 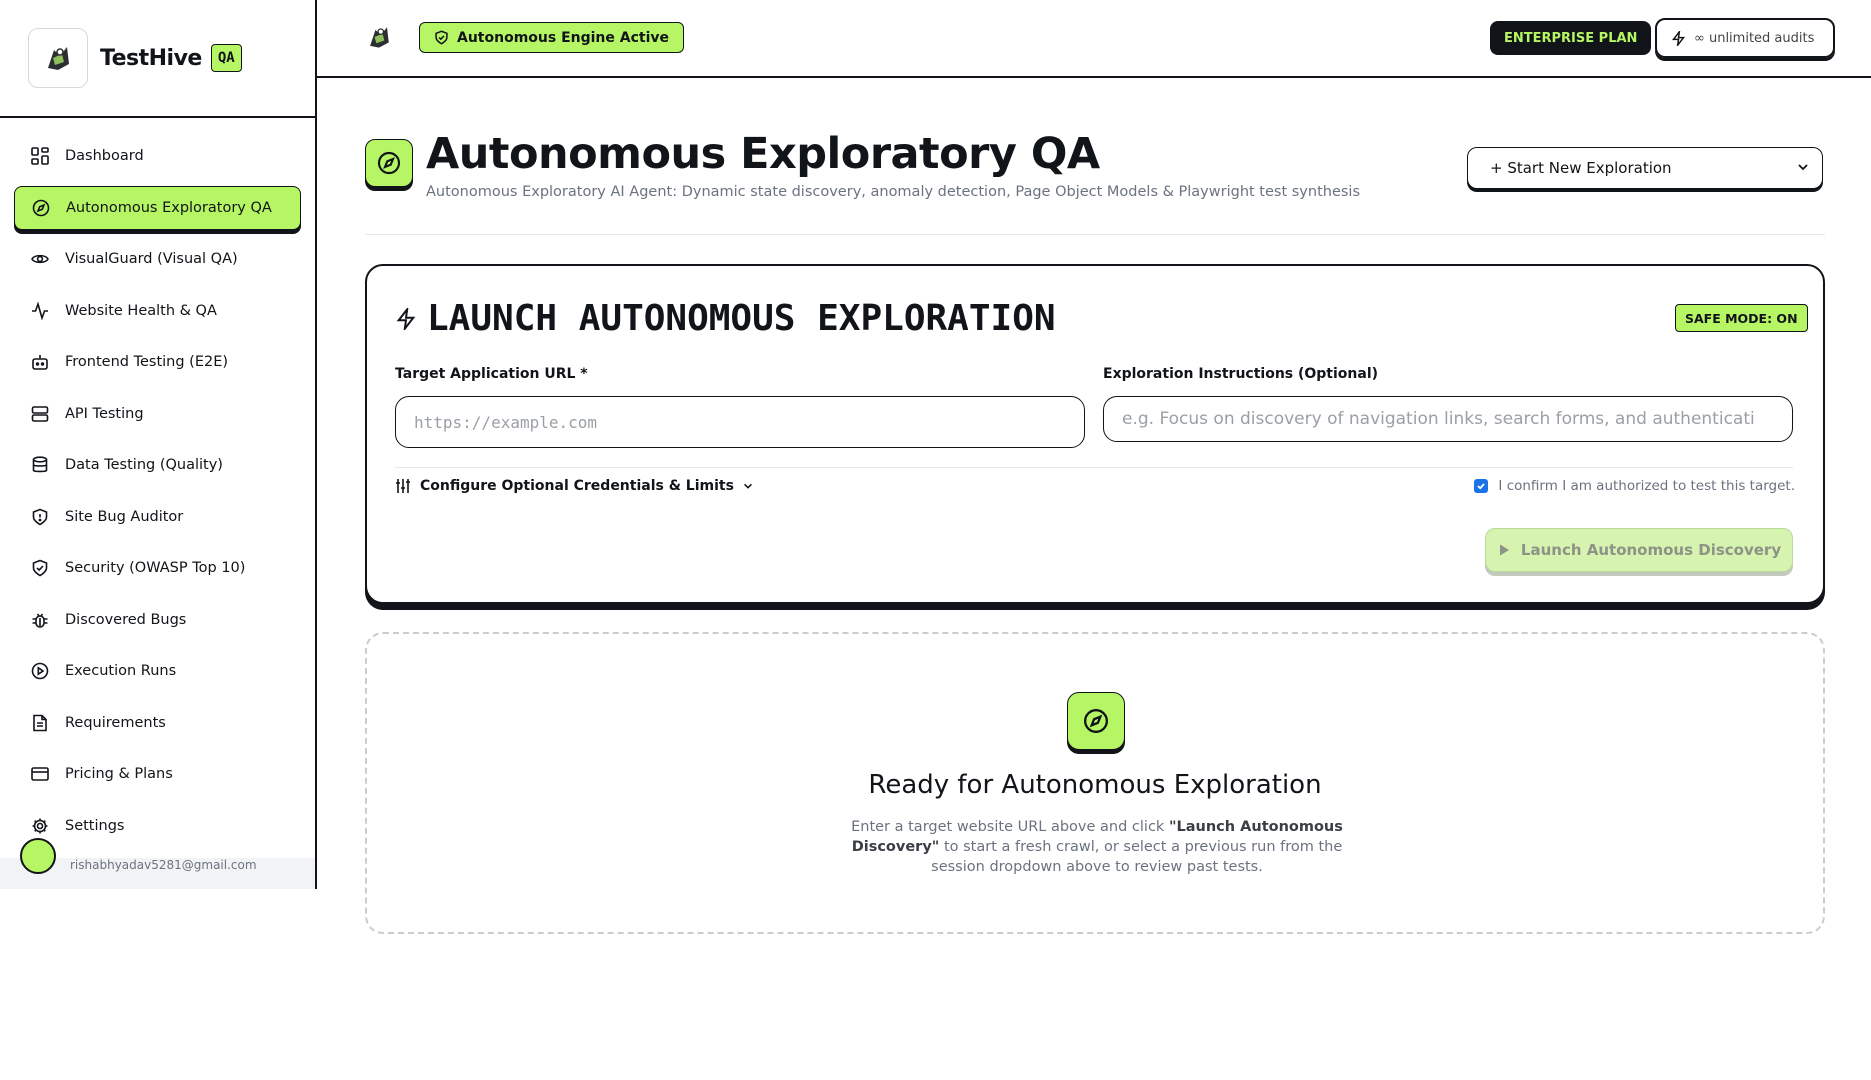 What do you see at coordinates (763, 154) in the screenshot?
I see `page-title: Autonomous Exploratory QA` at bounding box center [763, 154].